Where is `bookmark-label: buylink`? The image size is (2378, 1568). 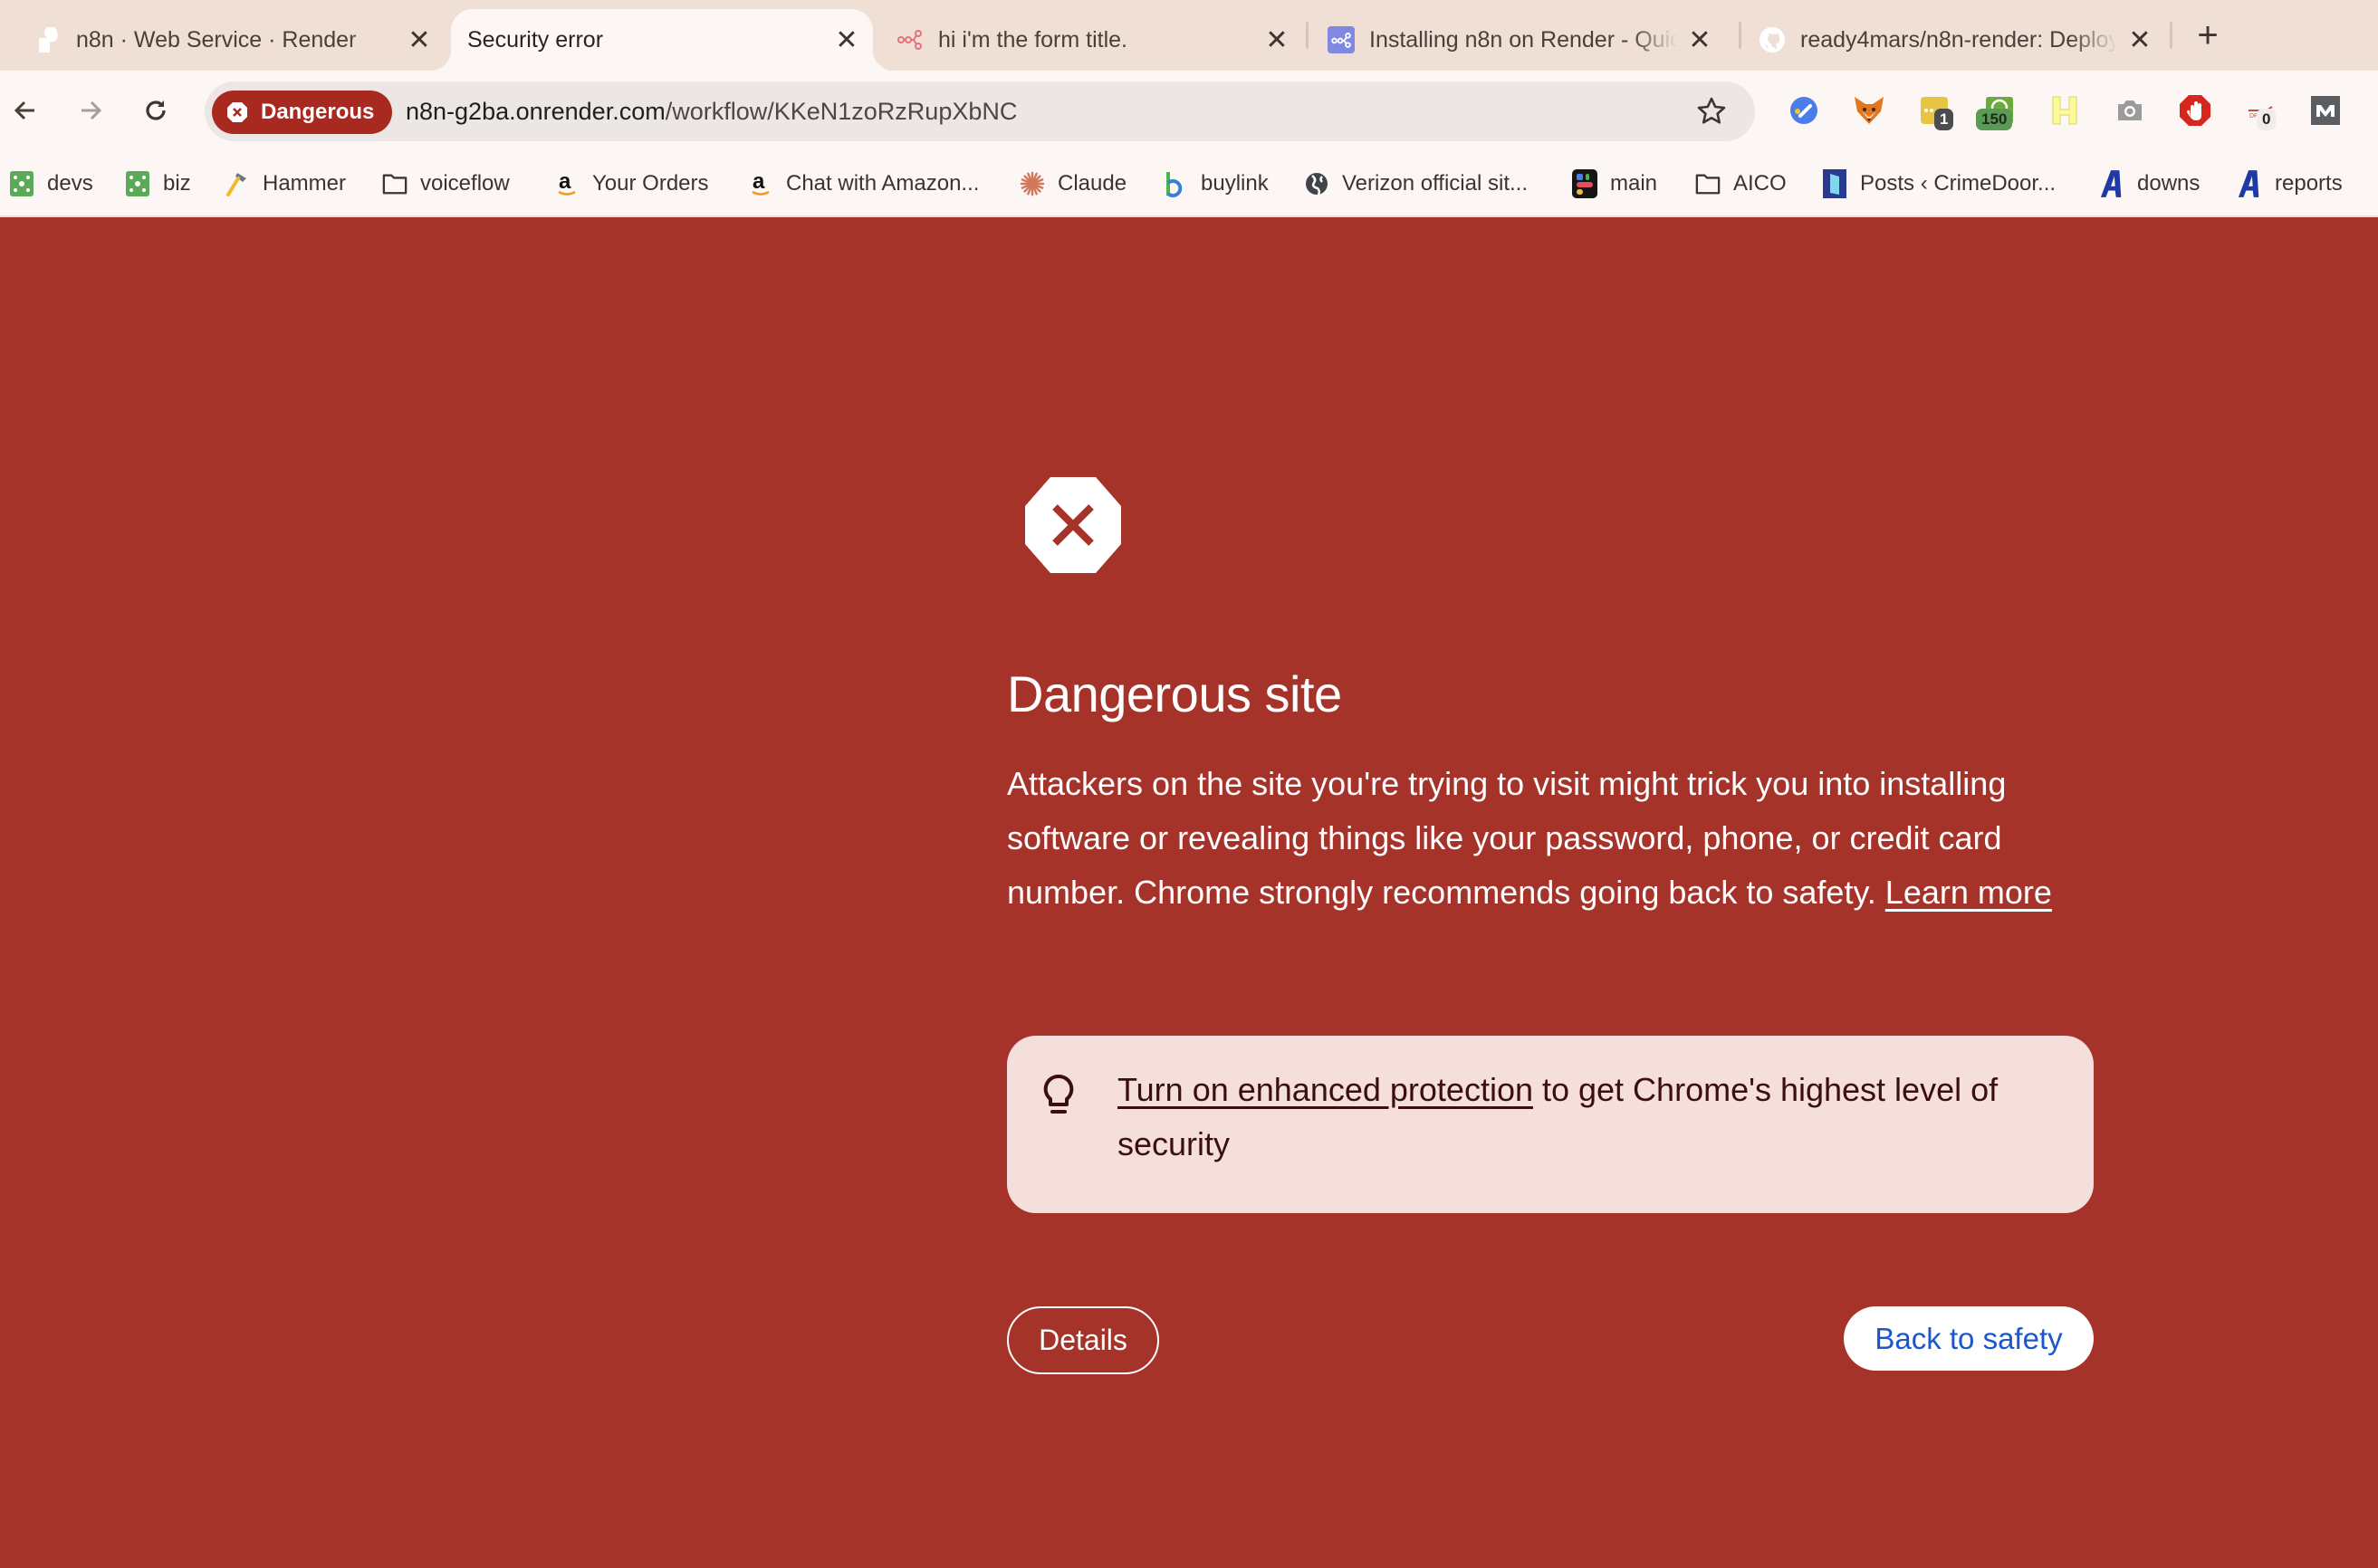
bookmark-label: buylink is located at coordinates (1235, 183).